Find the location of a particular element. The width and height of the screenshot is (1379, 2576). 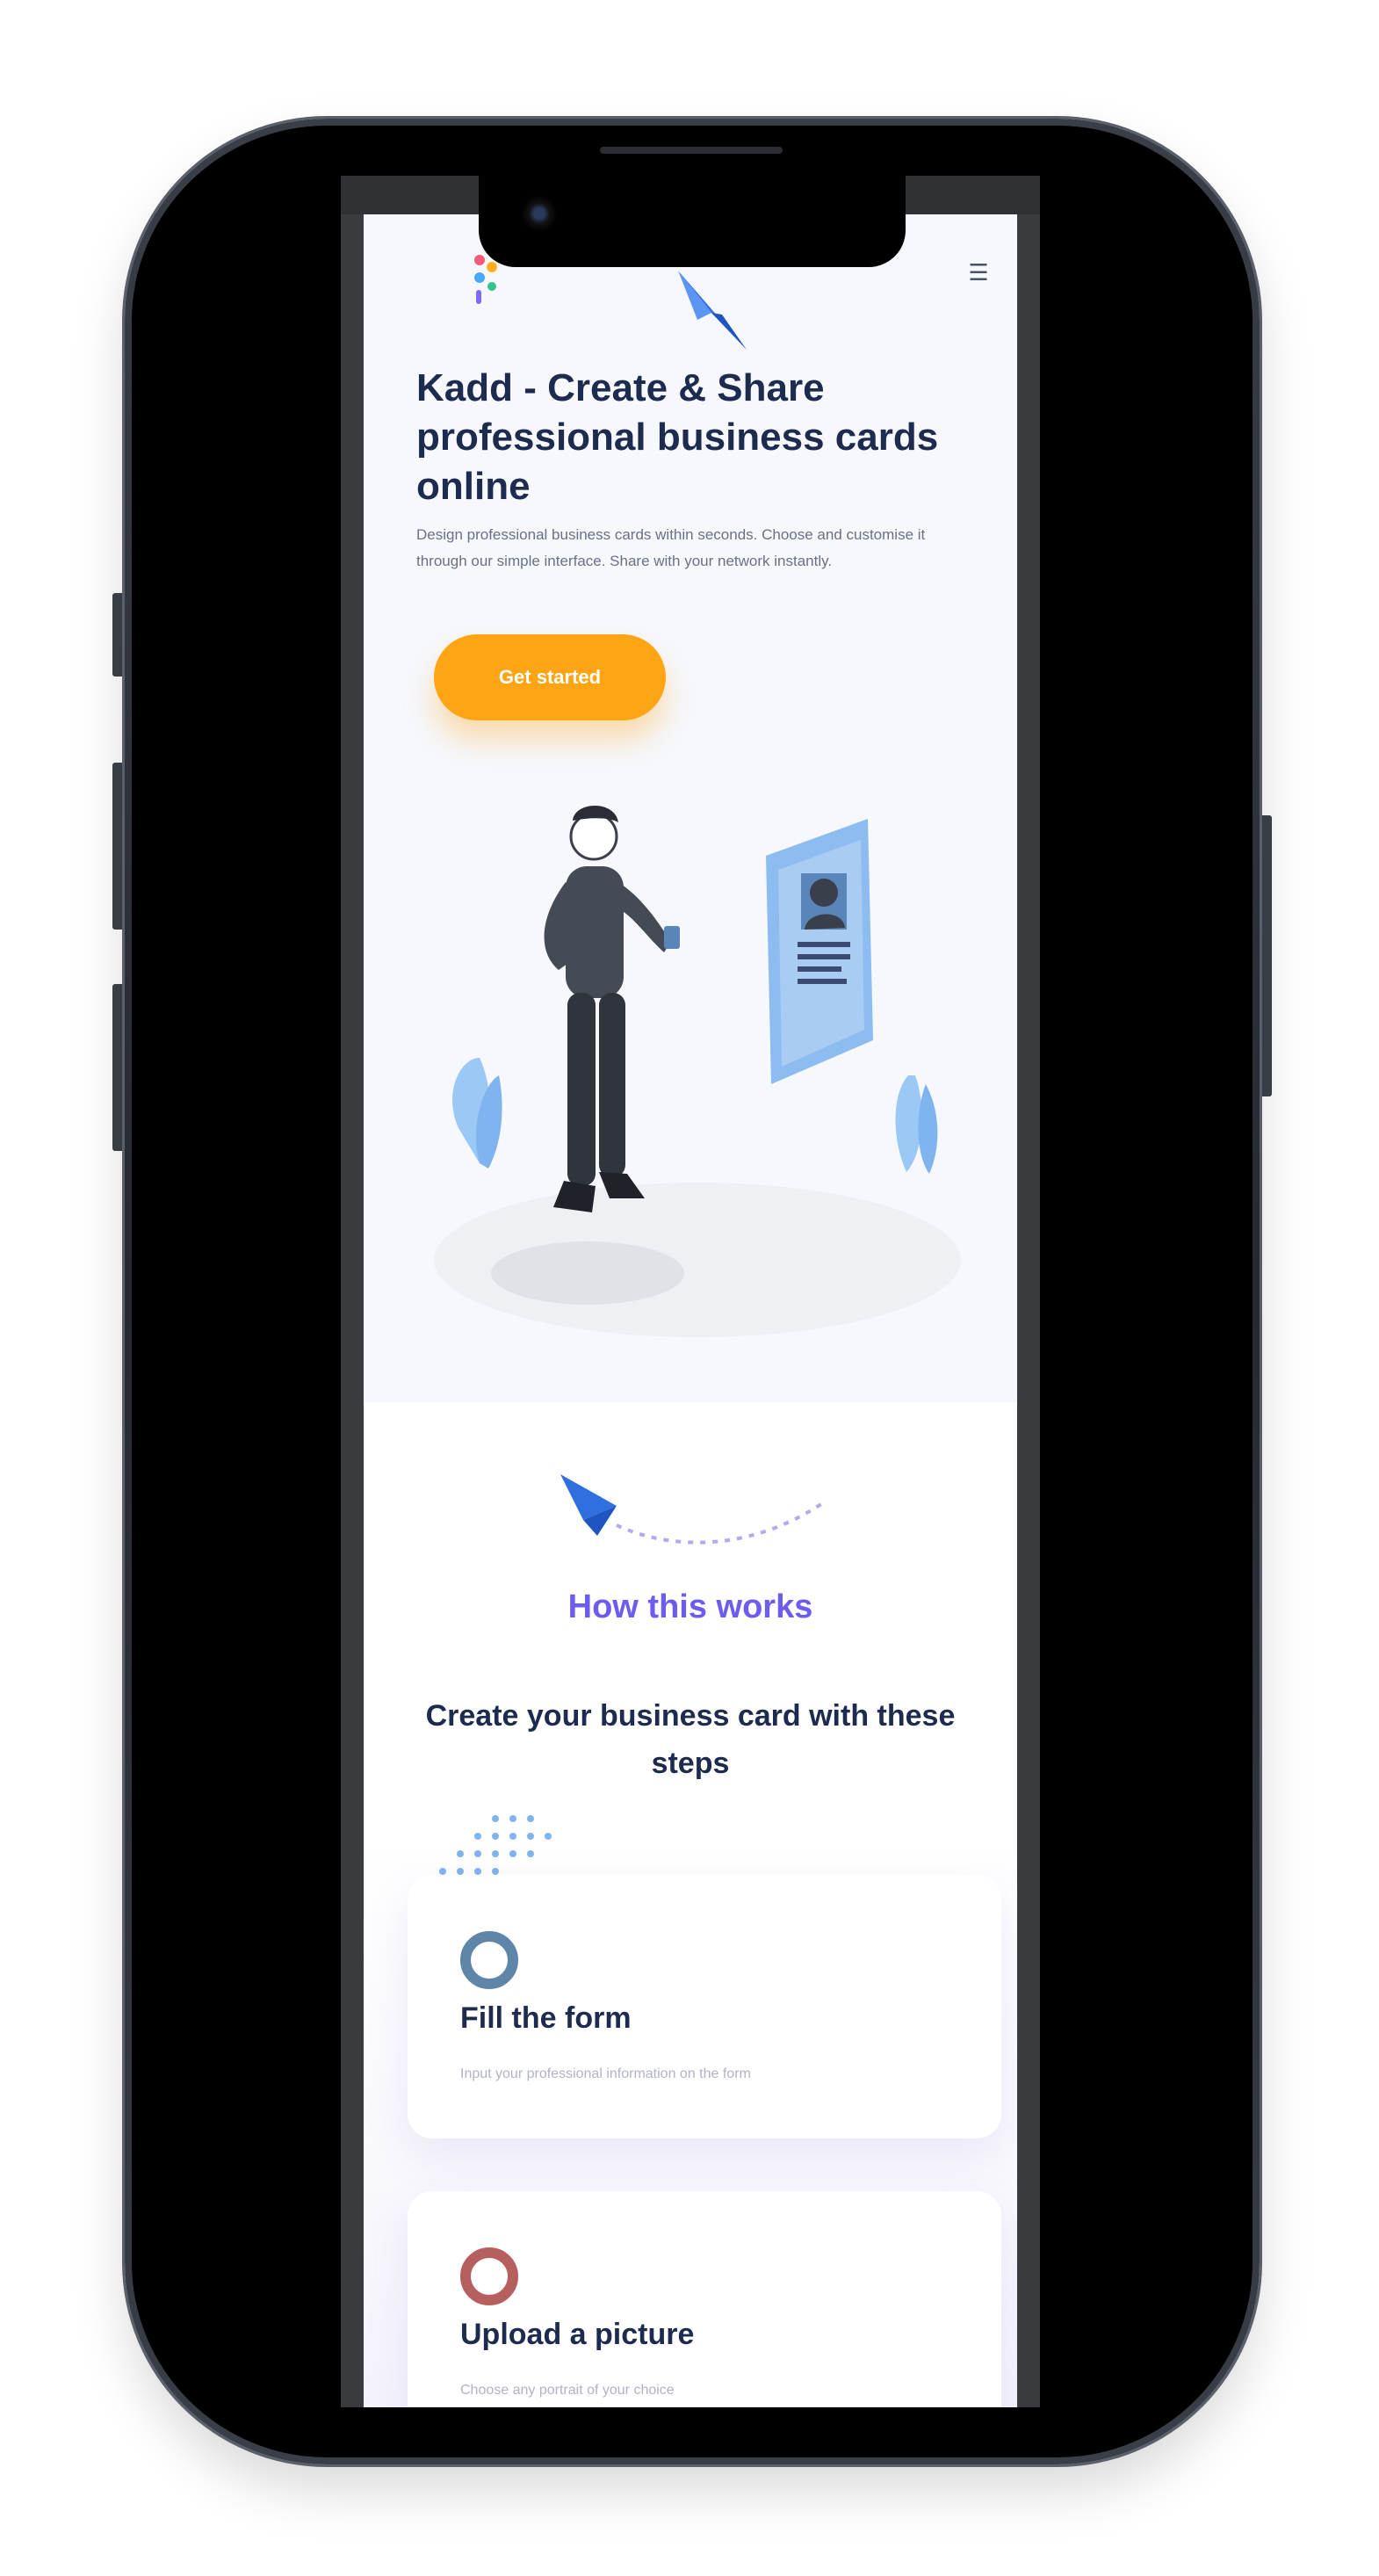

business-card-illustration is located at coordinates (697, 1071).